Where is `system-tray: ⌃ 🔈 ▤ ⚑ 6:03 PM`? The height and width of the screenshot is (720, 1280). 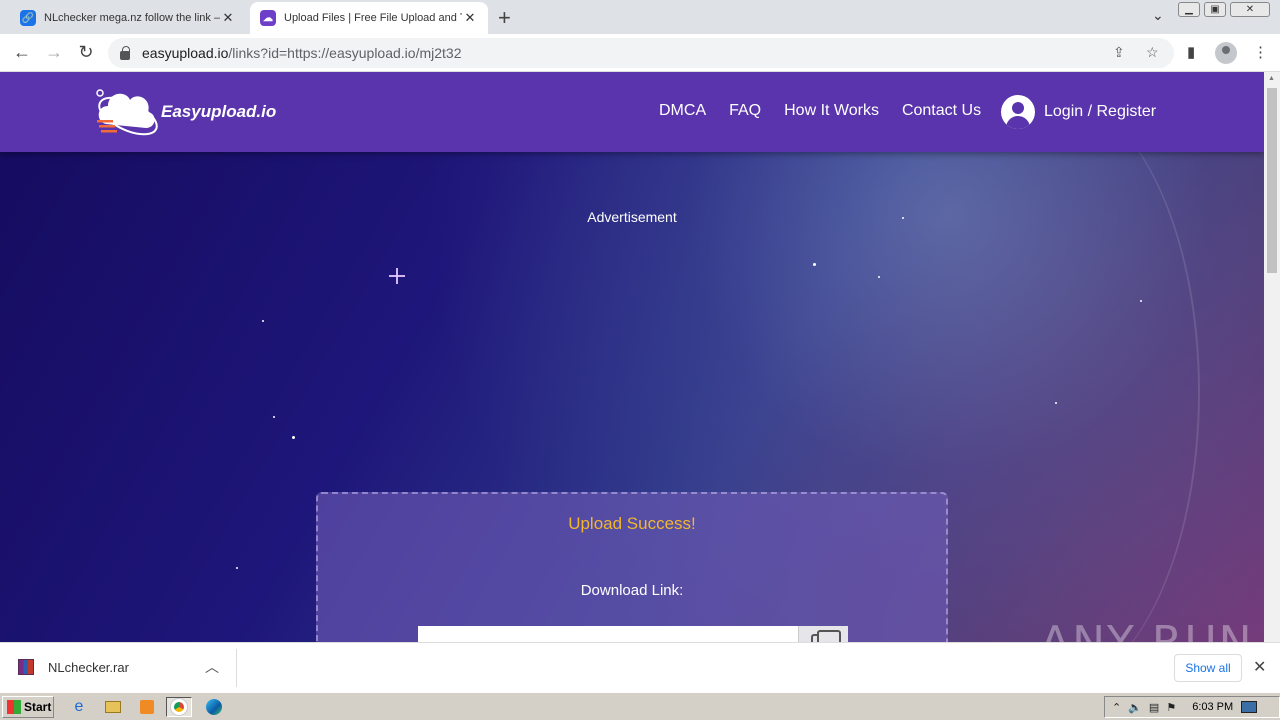
system-tray: ⌃ 🔈 ▤ ⚑ 6:03 PM is located at coordinates (1192, 707).